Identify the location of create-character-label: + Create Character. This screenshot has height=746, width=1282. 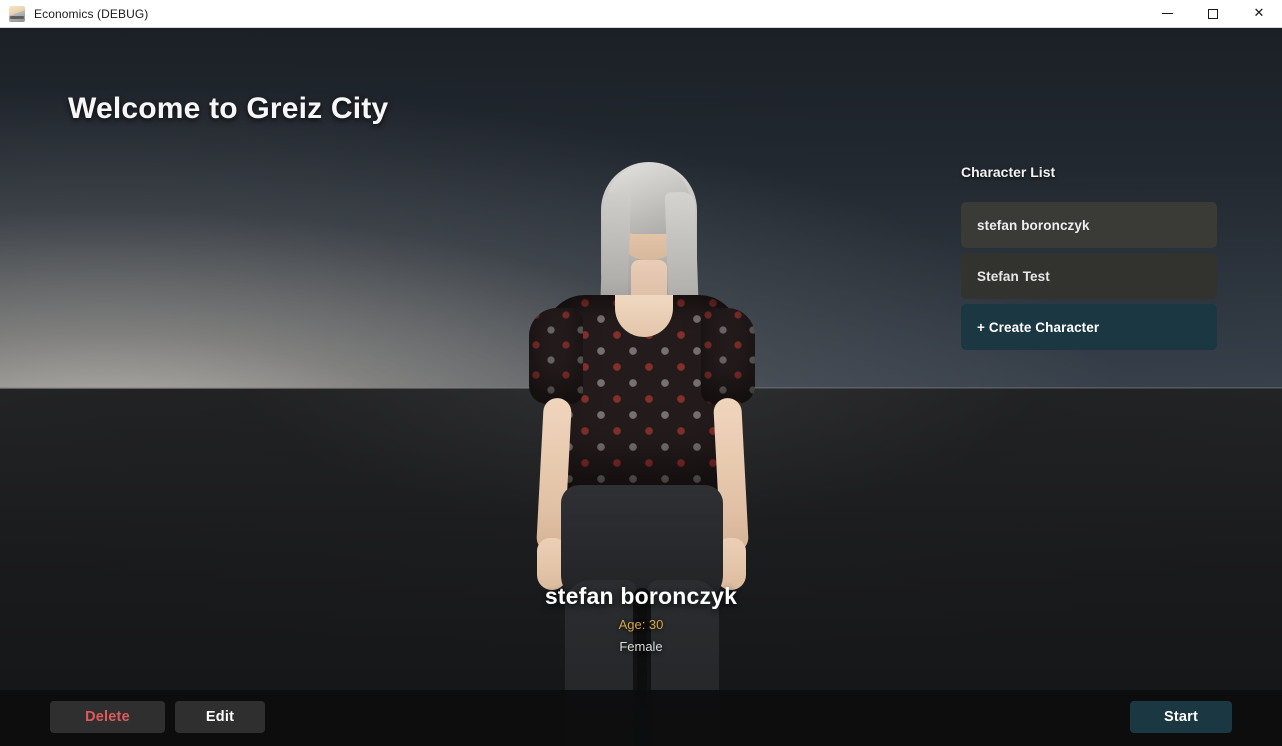
(1038, 327).